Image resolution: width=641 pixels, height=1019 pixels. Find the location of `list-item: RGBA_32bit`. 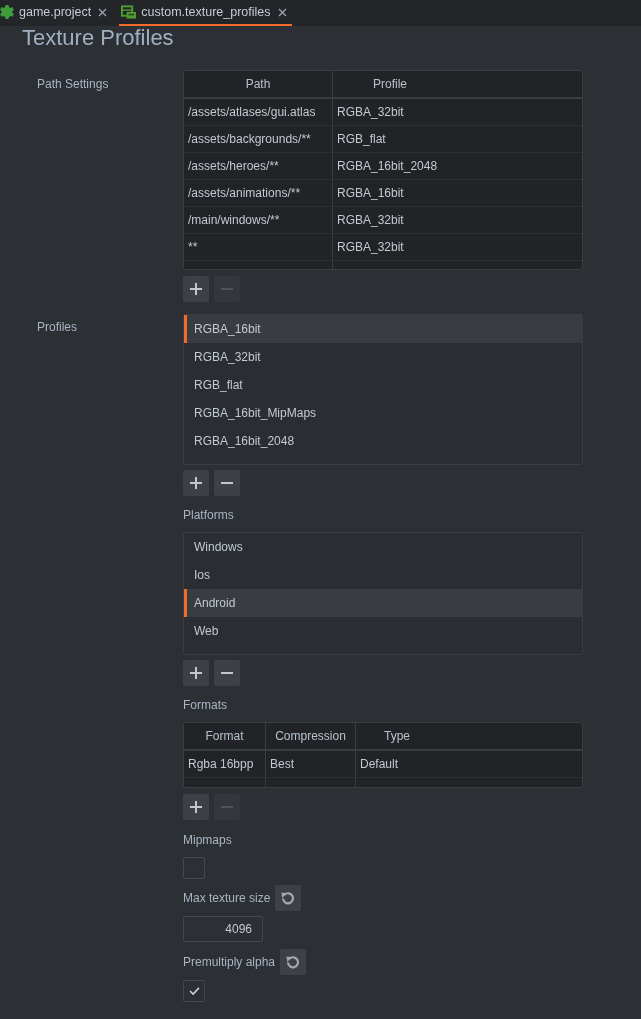

list-item: RGBA_32bit is located at coordinates (383, 357).